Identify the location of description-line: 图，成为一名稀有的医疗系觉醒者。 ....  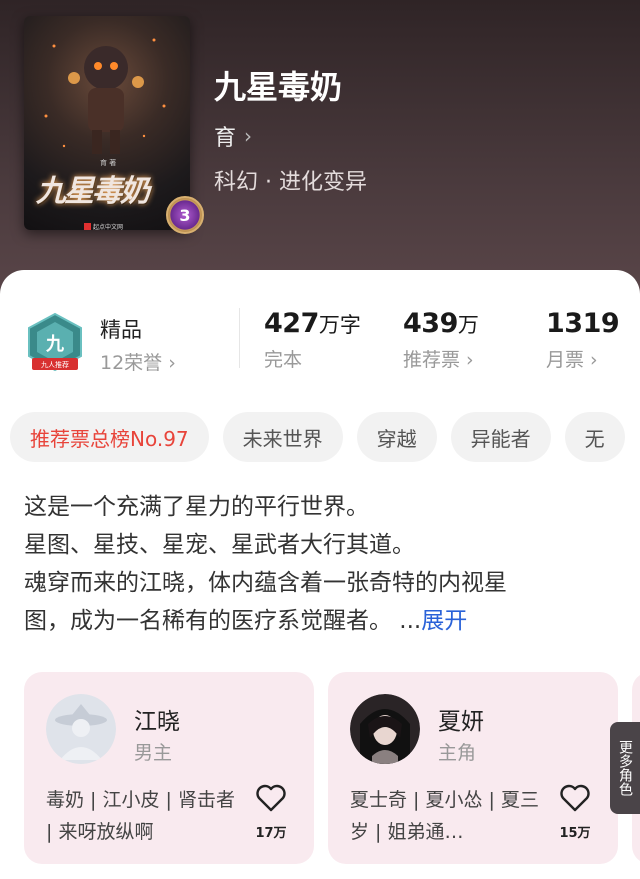
(223, 621).